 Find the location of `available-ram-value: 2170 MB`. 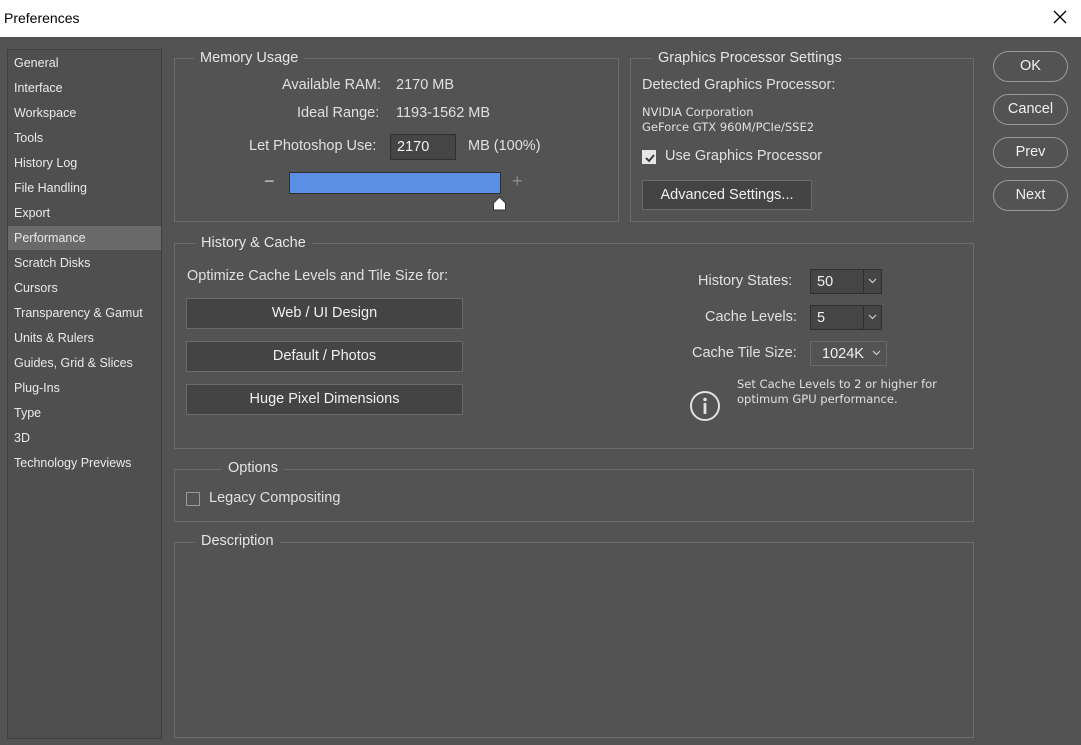

available-ram-value: 2170 MB is located at coordinates (425, 85).